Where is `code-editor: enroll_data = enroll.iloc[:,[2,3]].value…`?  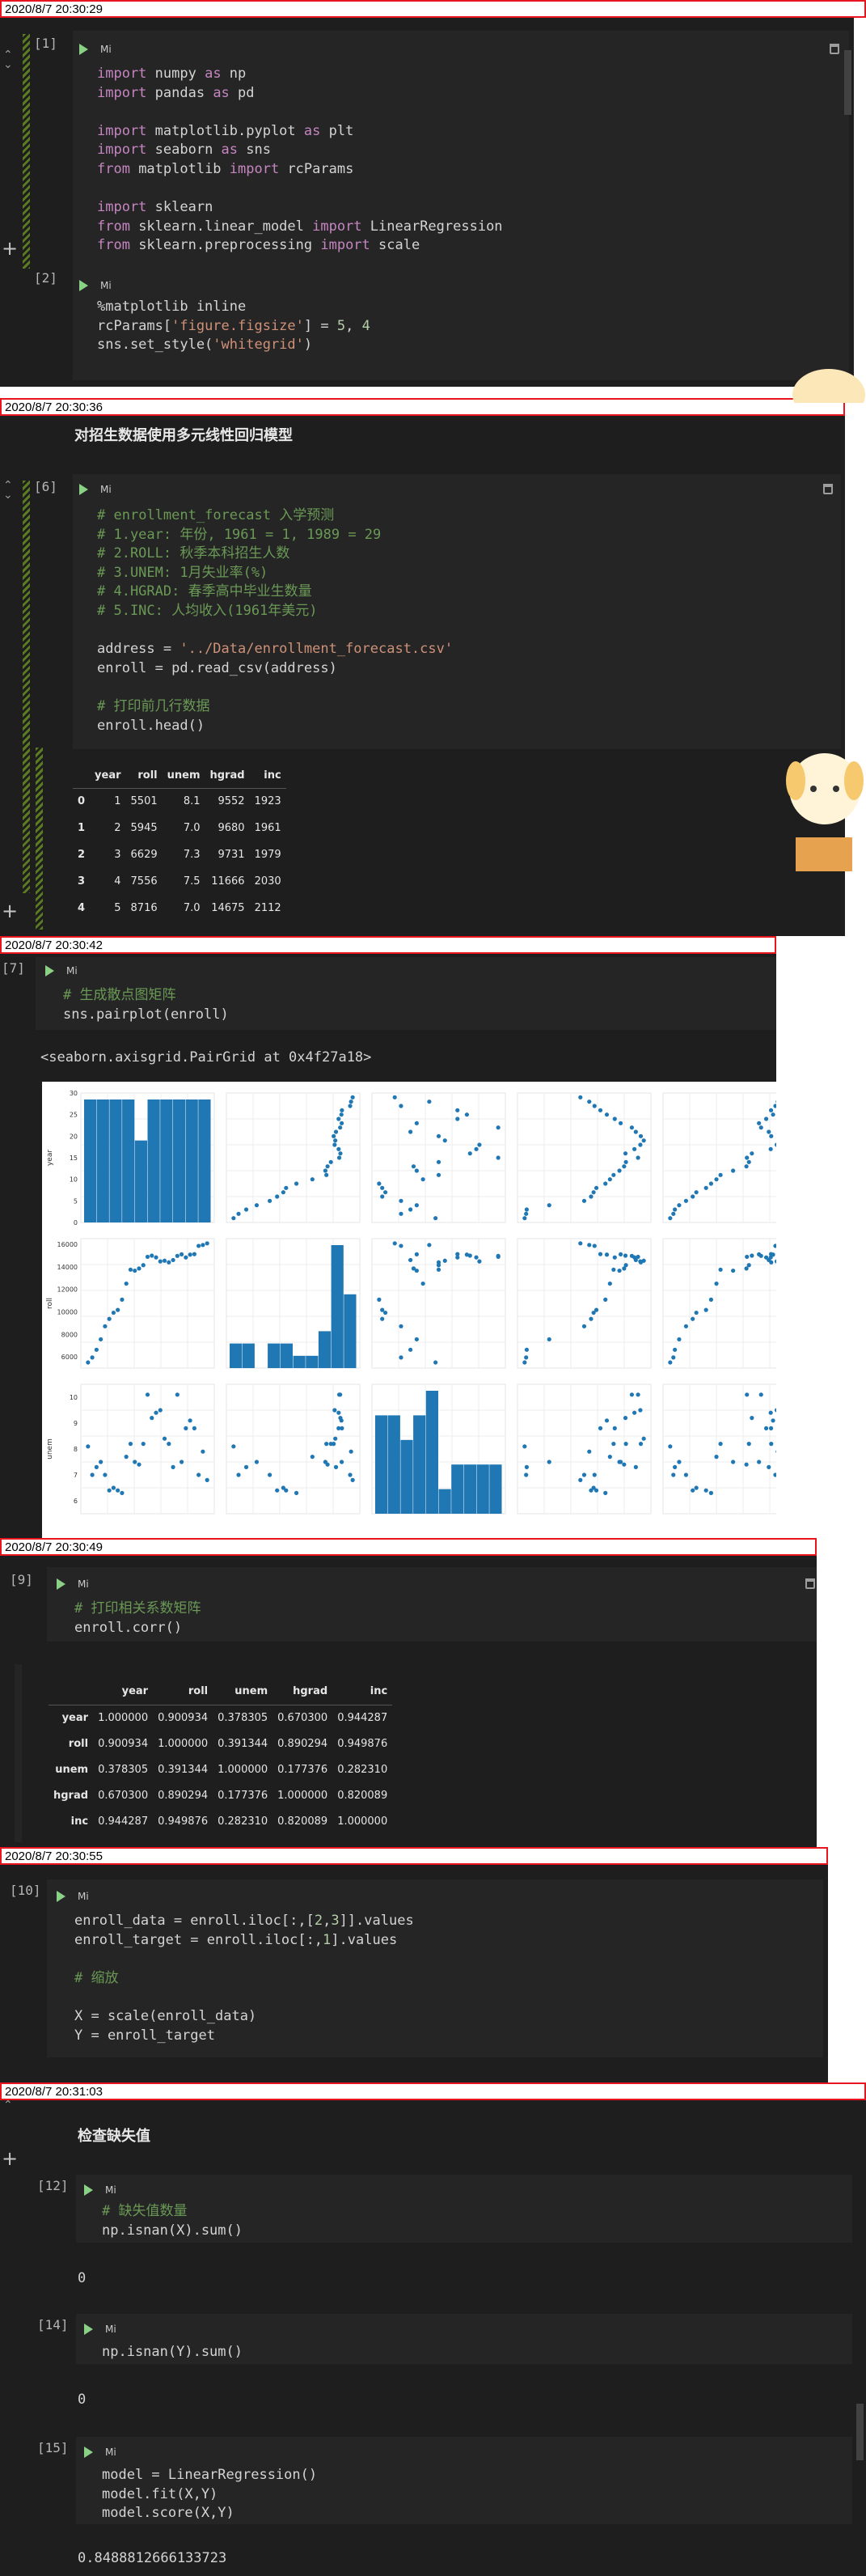
code-editor: enroll_data = enroll.iloc[:,[2,3]].value… is located at coordinates (244, 1978).